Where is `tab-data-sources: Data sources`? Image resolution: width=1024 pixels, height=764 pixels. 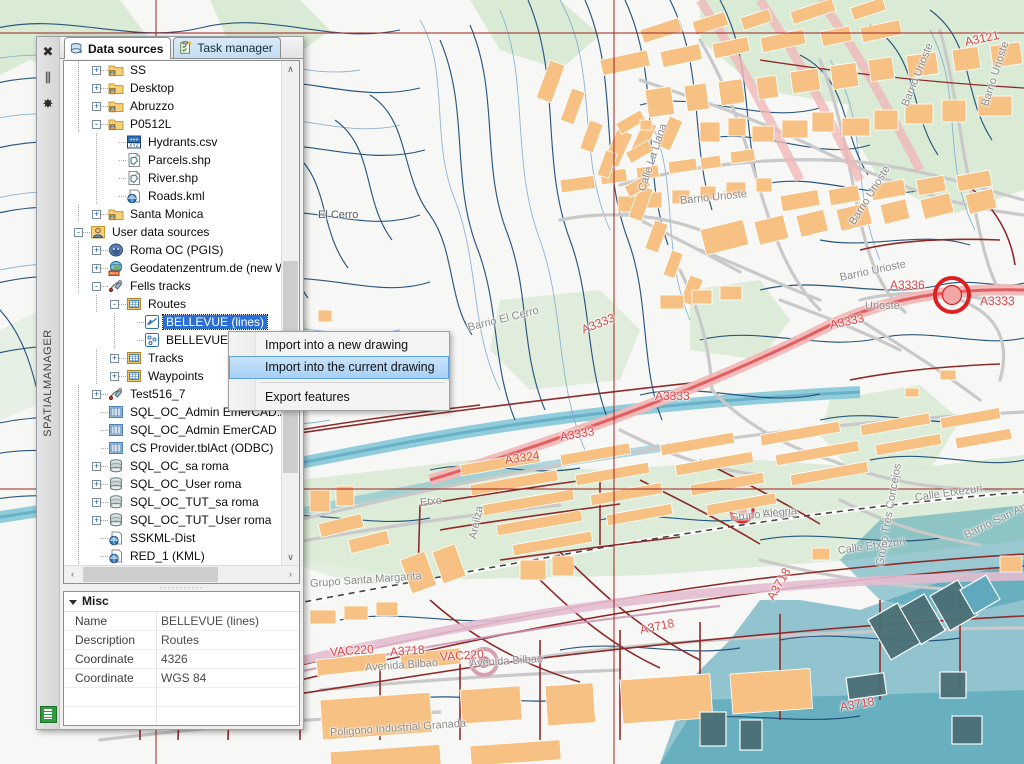 tab-data-sources: Data sources is located at coordinates (118, 48).